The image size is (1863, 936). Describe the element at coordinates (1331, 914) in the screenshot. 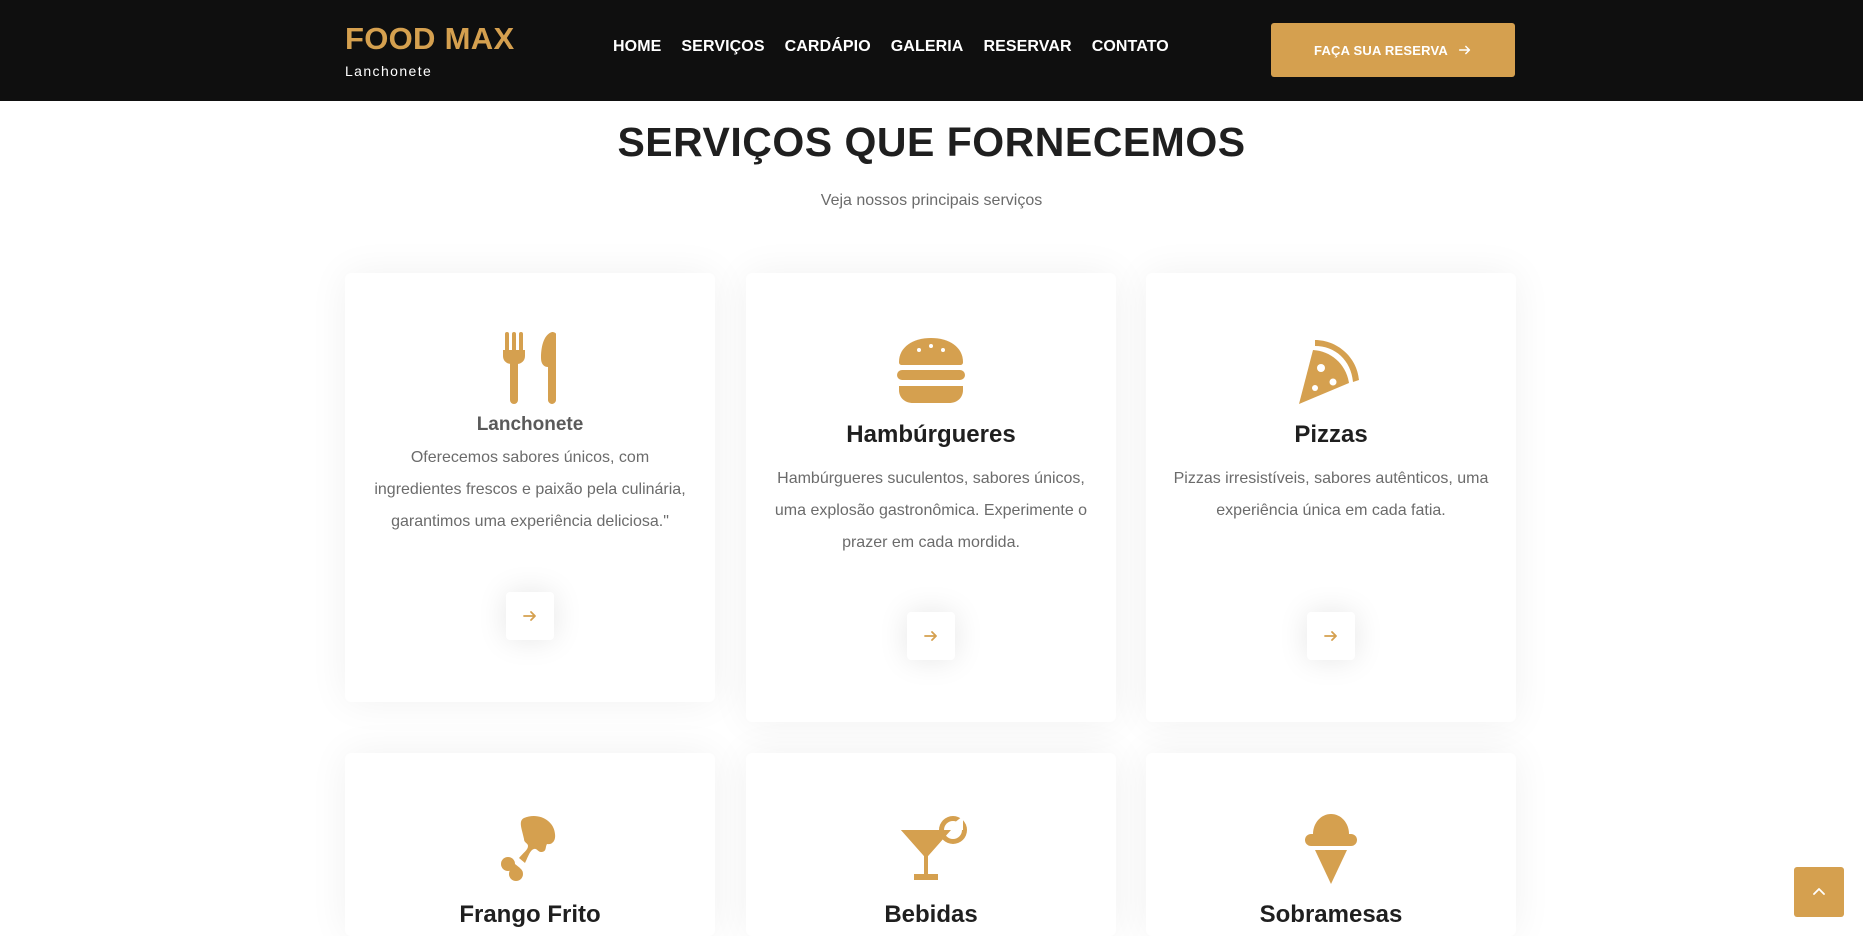

I see `card-title: Sobramesas` at that location.